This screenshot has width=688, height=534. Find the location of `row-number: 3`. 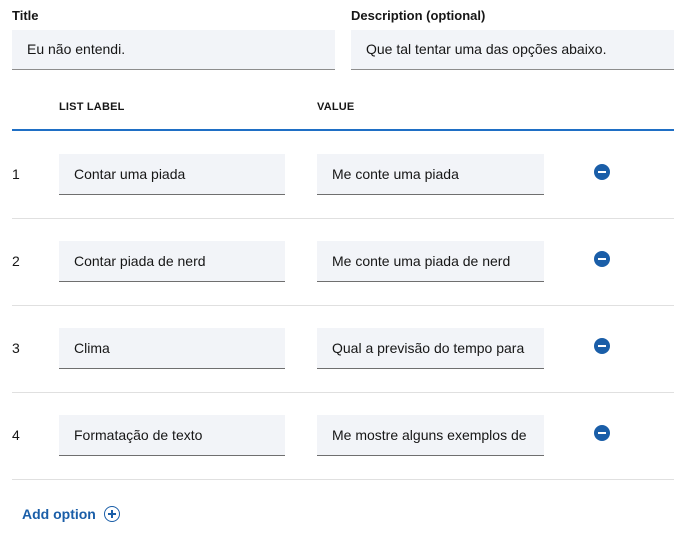

row-number: 3 is located at coordinates (16, 348).